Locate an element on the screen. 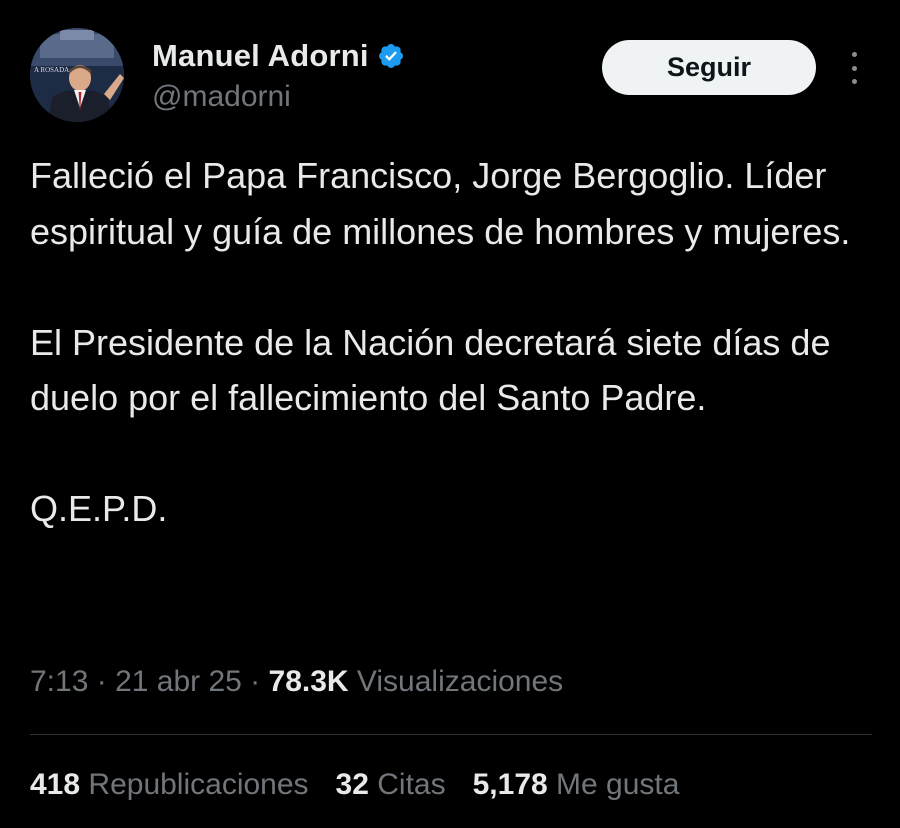 This screenshot has height=828, width=900. quotes-stat: 32 Citas is located at coordinates (391, 784).